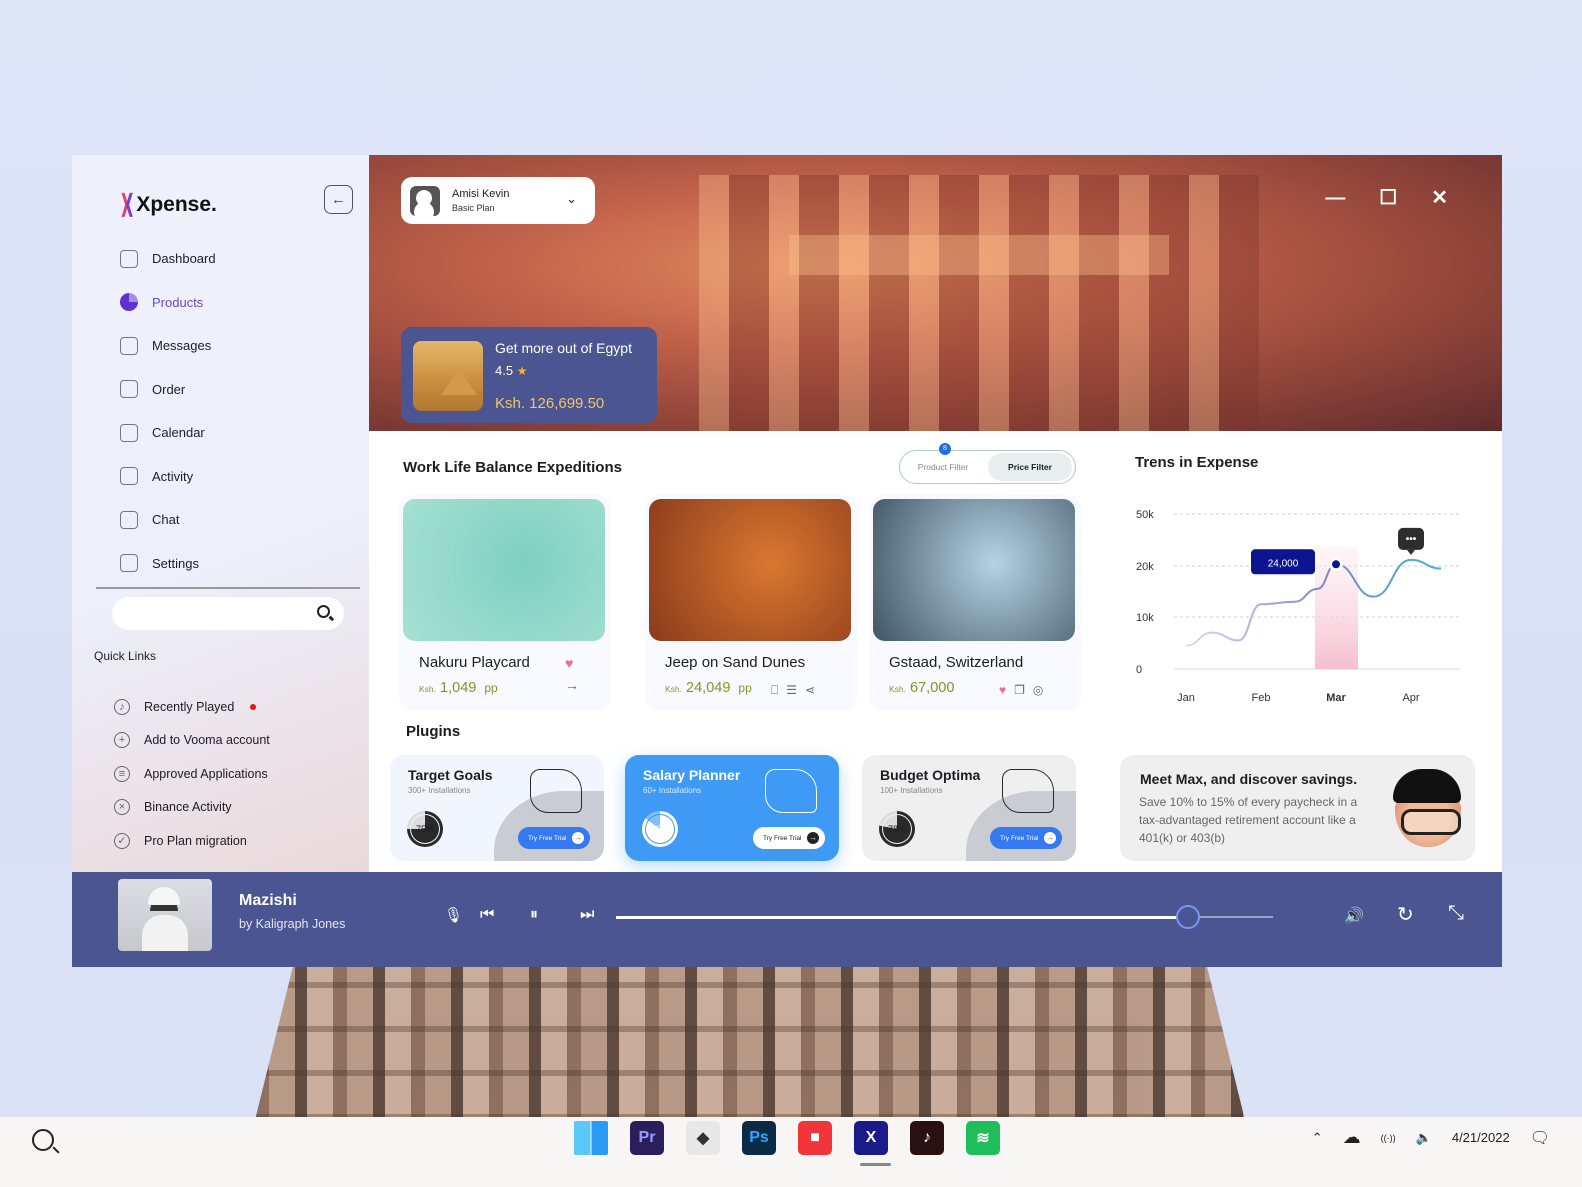 This screenshot has height=1187, width=1582. I want to click on chevron-down-icon: ⌄, so click(571, 199).